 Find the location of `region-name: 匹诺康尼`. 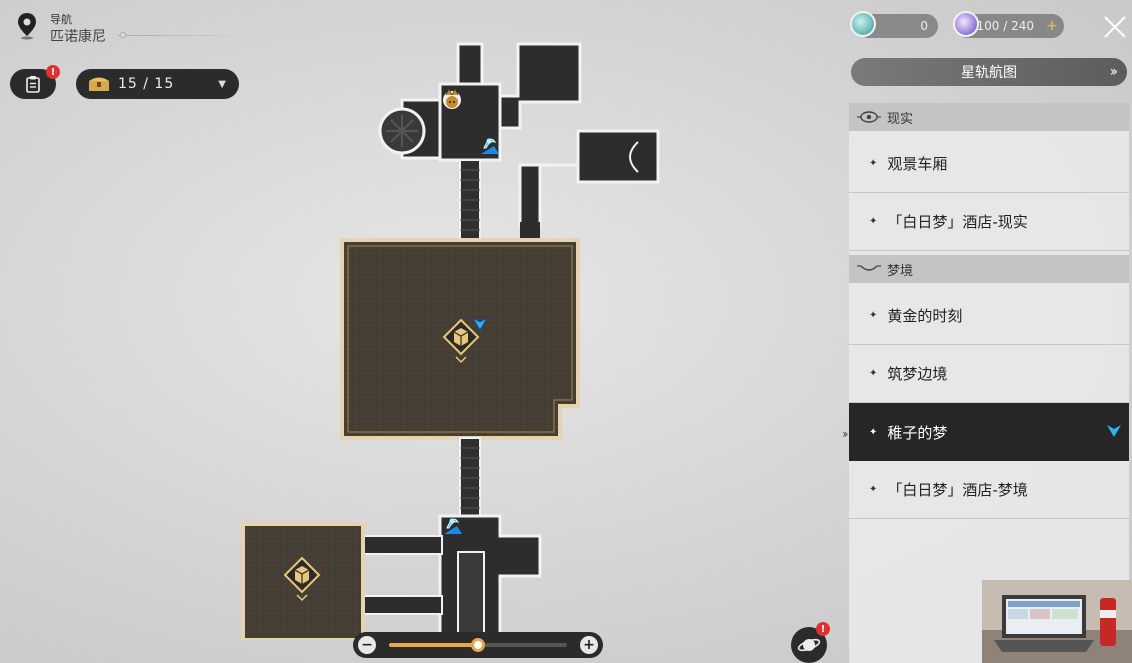

region-name: 匹诺康尼 is located at coordinates (78, 37).